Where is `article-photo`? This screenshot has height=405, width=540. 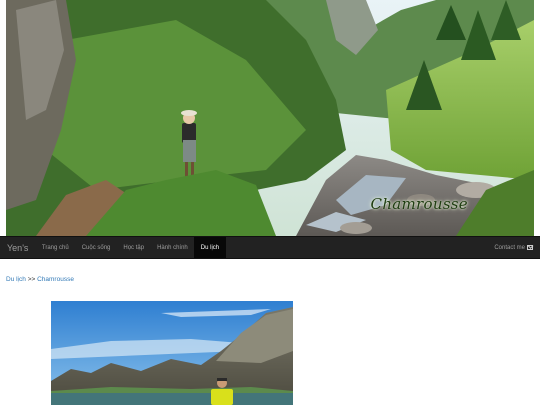
article-photo is located at coordinates (172, 353).